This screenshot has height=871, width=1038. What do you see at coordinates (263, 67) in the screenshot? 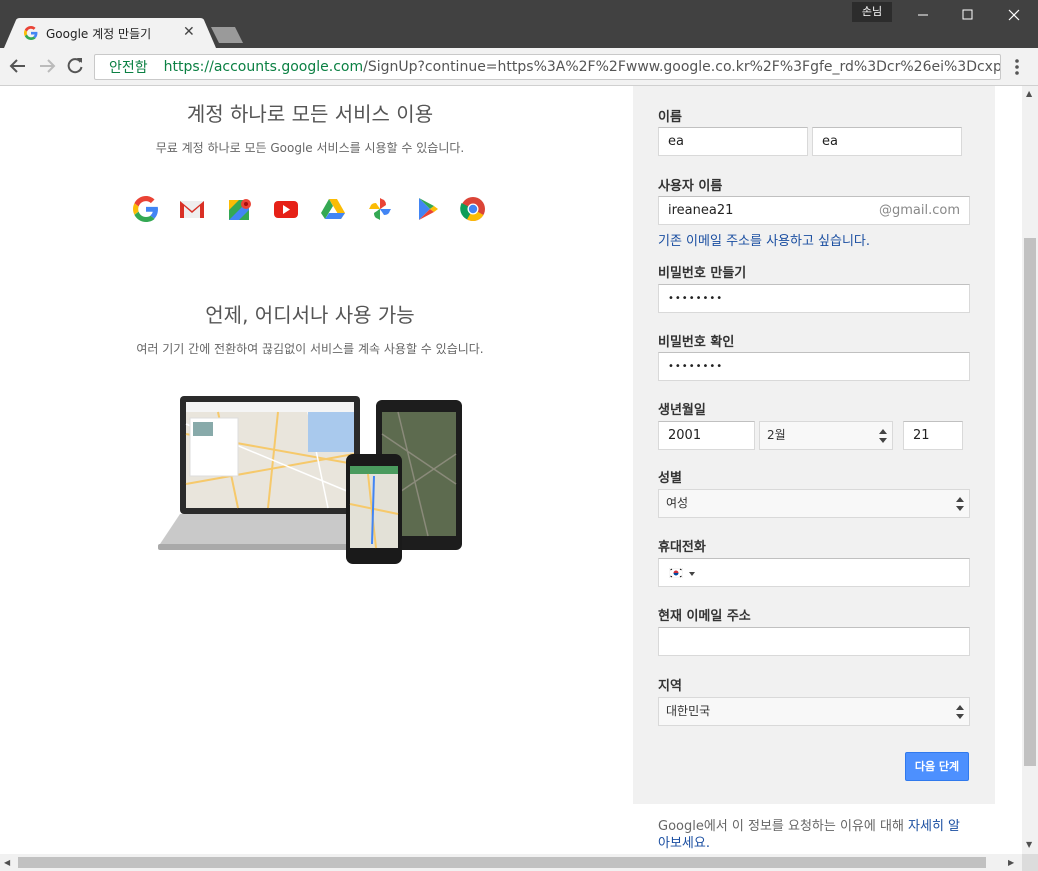
I see `url-host: https://accounts.google.com` at bounding box center [263, 67].